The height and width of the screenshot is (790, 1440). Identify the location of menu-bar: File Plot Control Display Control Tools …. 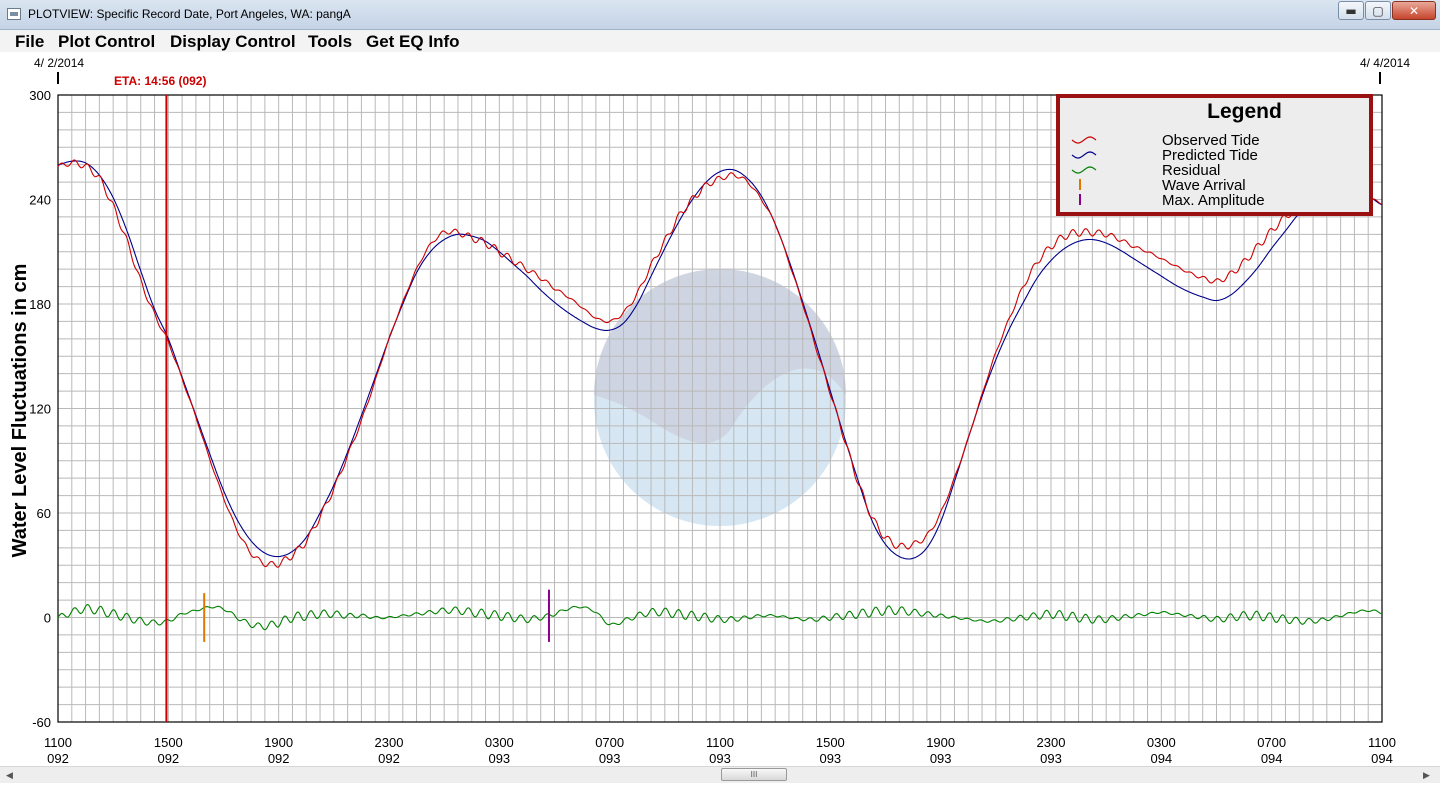
(720, 41).